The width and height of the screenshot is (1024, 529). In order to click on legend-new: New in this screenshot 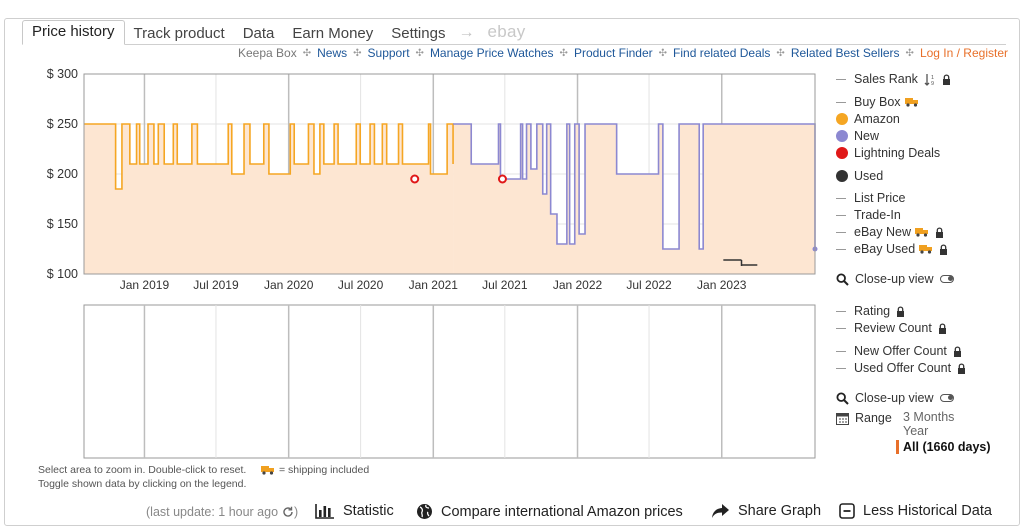, I will do `click(857, 136)`.